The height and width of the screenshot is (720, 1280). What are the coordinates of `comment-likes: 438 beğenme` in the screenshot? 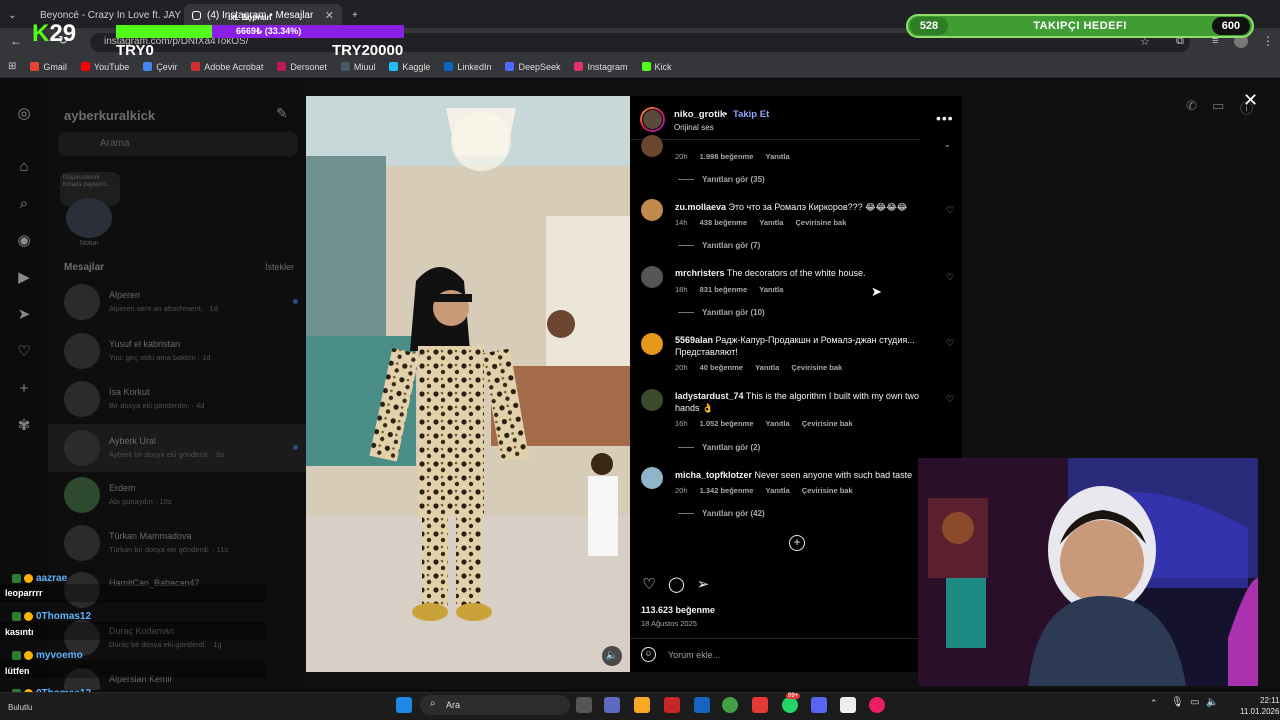 It's located at (724, 222).